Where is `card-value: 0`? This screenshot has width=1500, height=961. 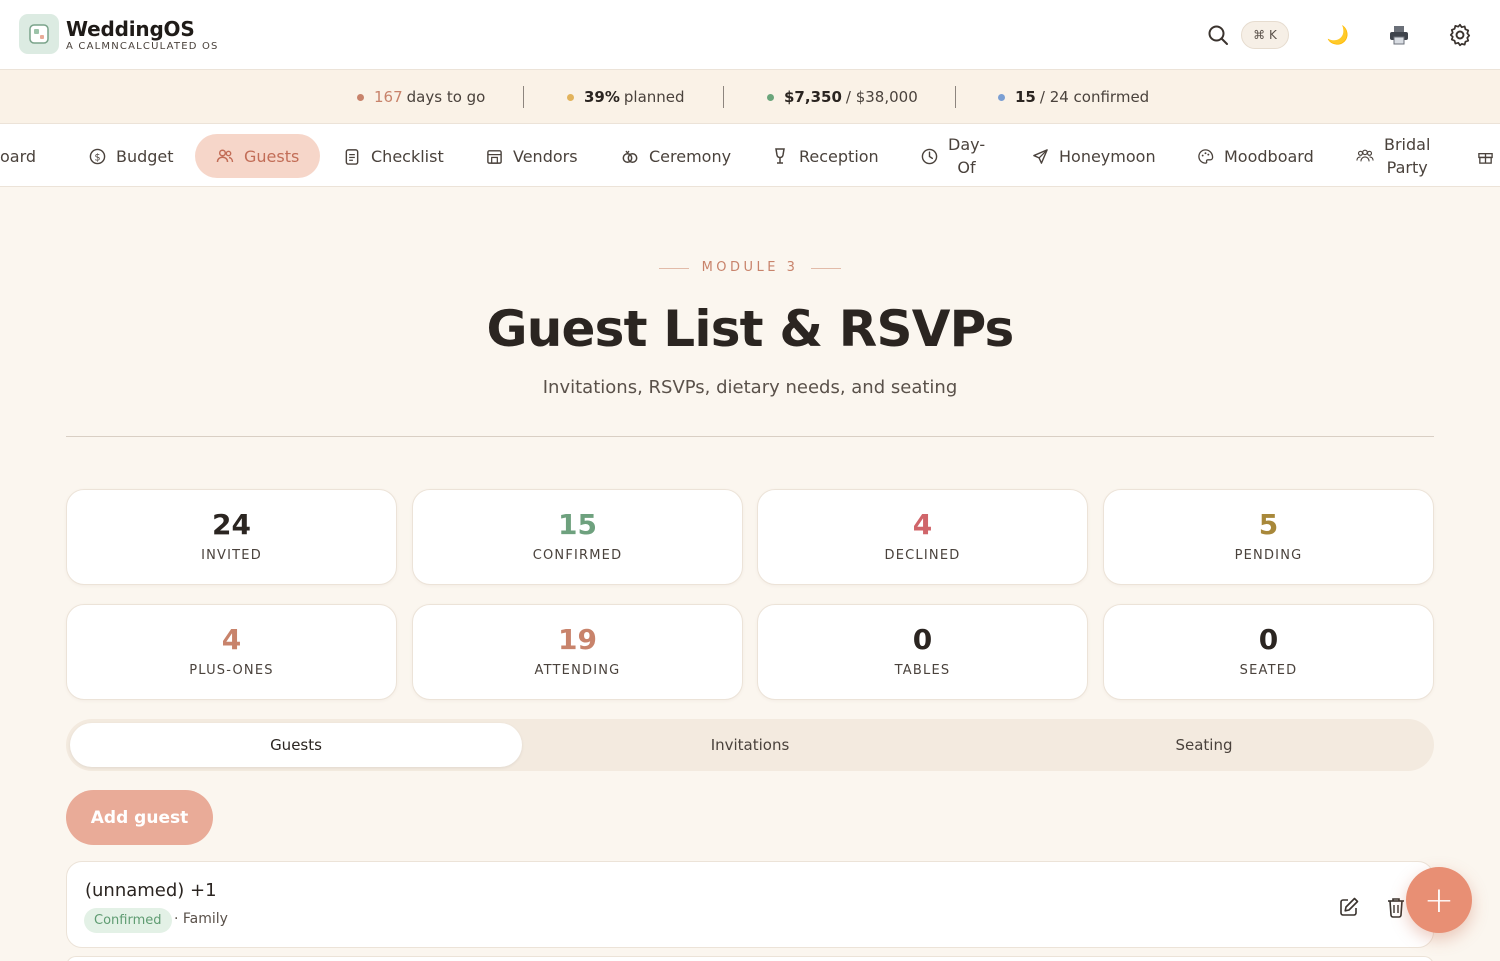 card-value: 0 is located at coordinates (1268, 639).